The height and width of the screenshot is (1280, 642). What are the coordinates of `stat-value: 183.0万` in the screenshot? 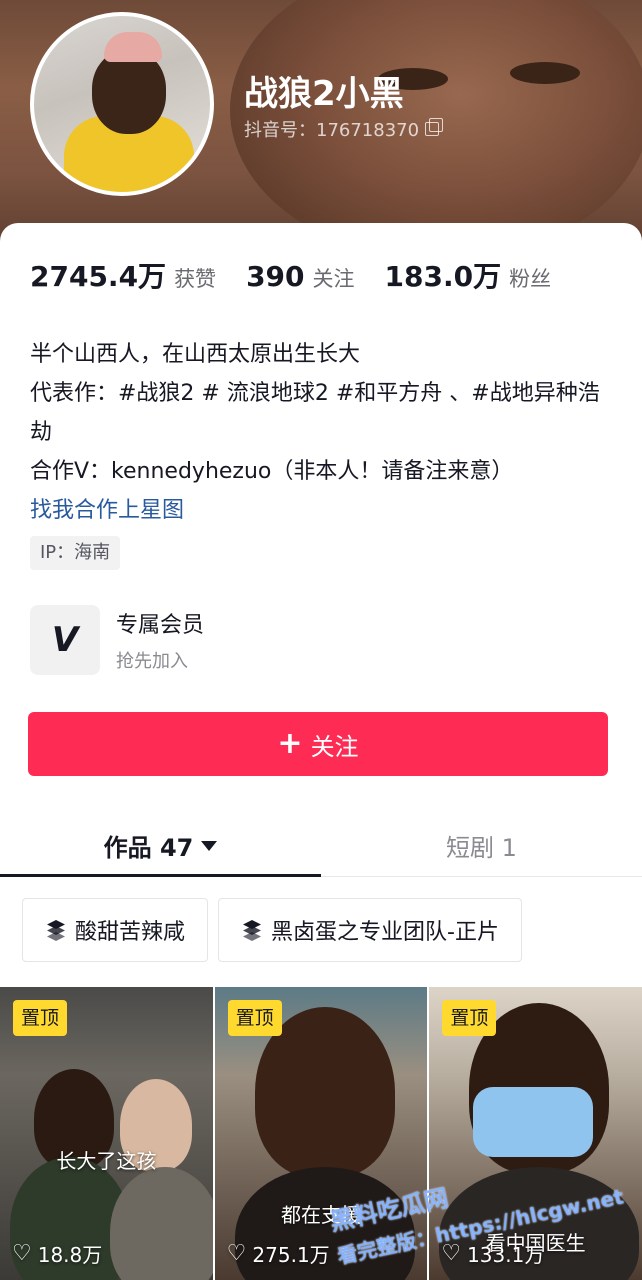 It's located at (443, 276).